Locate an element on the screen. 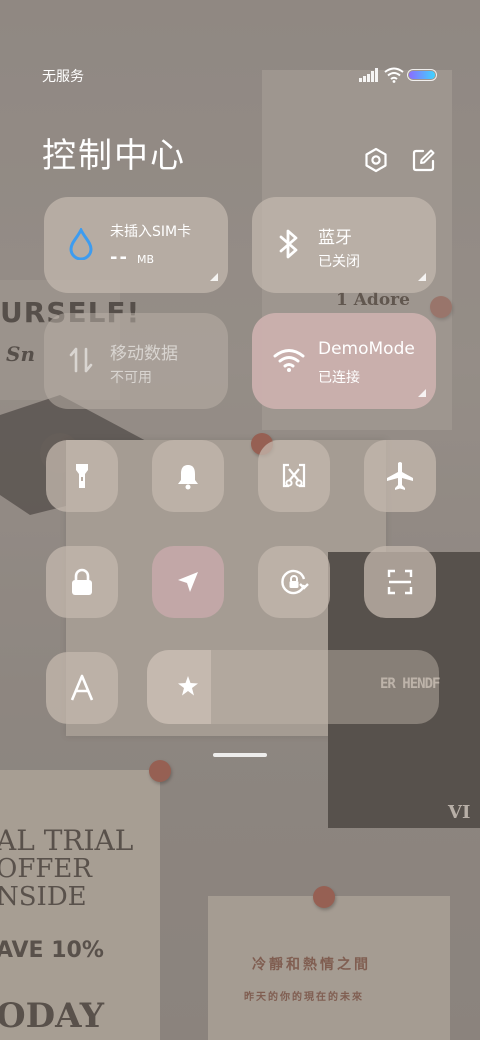 Image resolution: width=480 pixels, height=1040 pixels. sim-tile-title: 未插入SIM卡 is located at coordinates (151, 232).